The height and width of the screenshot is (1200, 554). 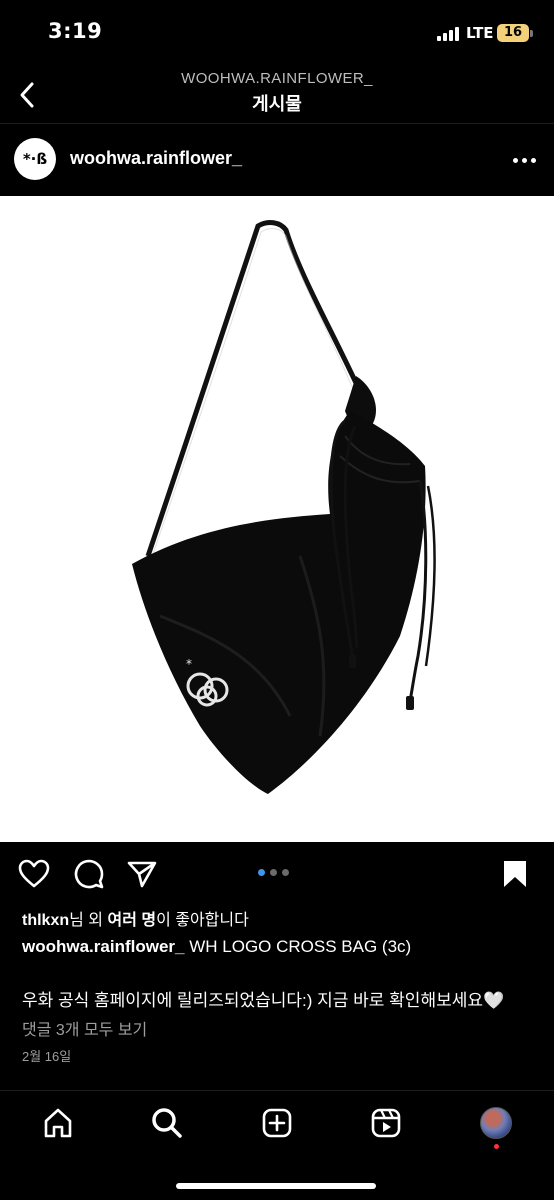 I want to click on more-horizontal-icon, so click(x=515, y=160).